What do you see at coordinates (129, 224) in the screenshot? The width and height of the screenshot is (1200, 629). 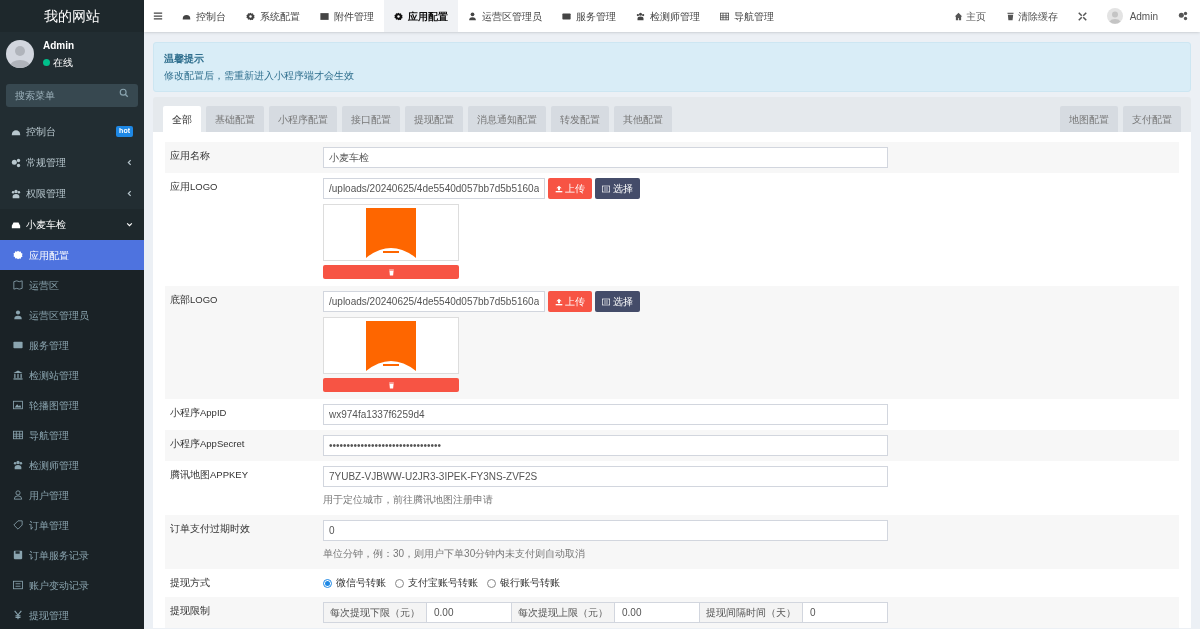 I see `chevron-down-icon` at bounding box center [129, 224].